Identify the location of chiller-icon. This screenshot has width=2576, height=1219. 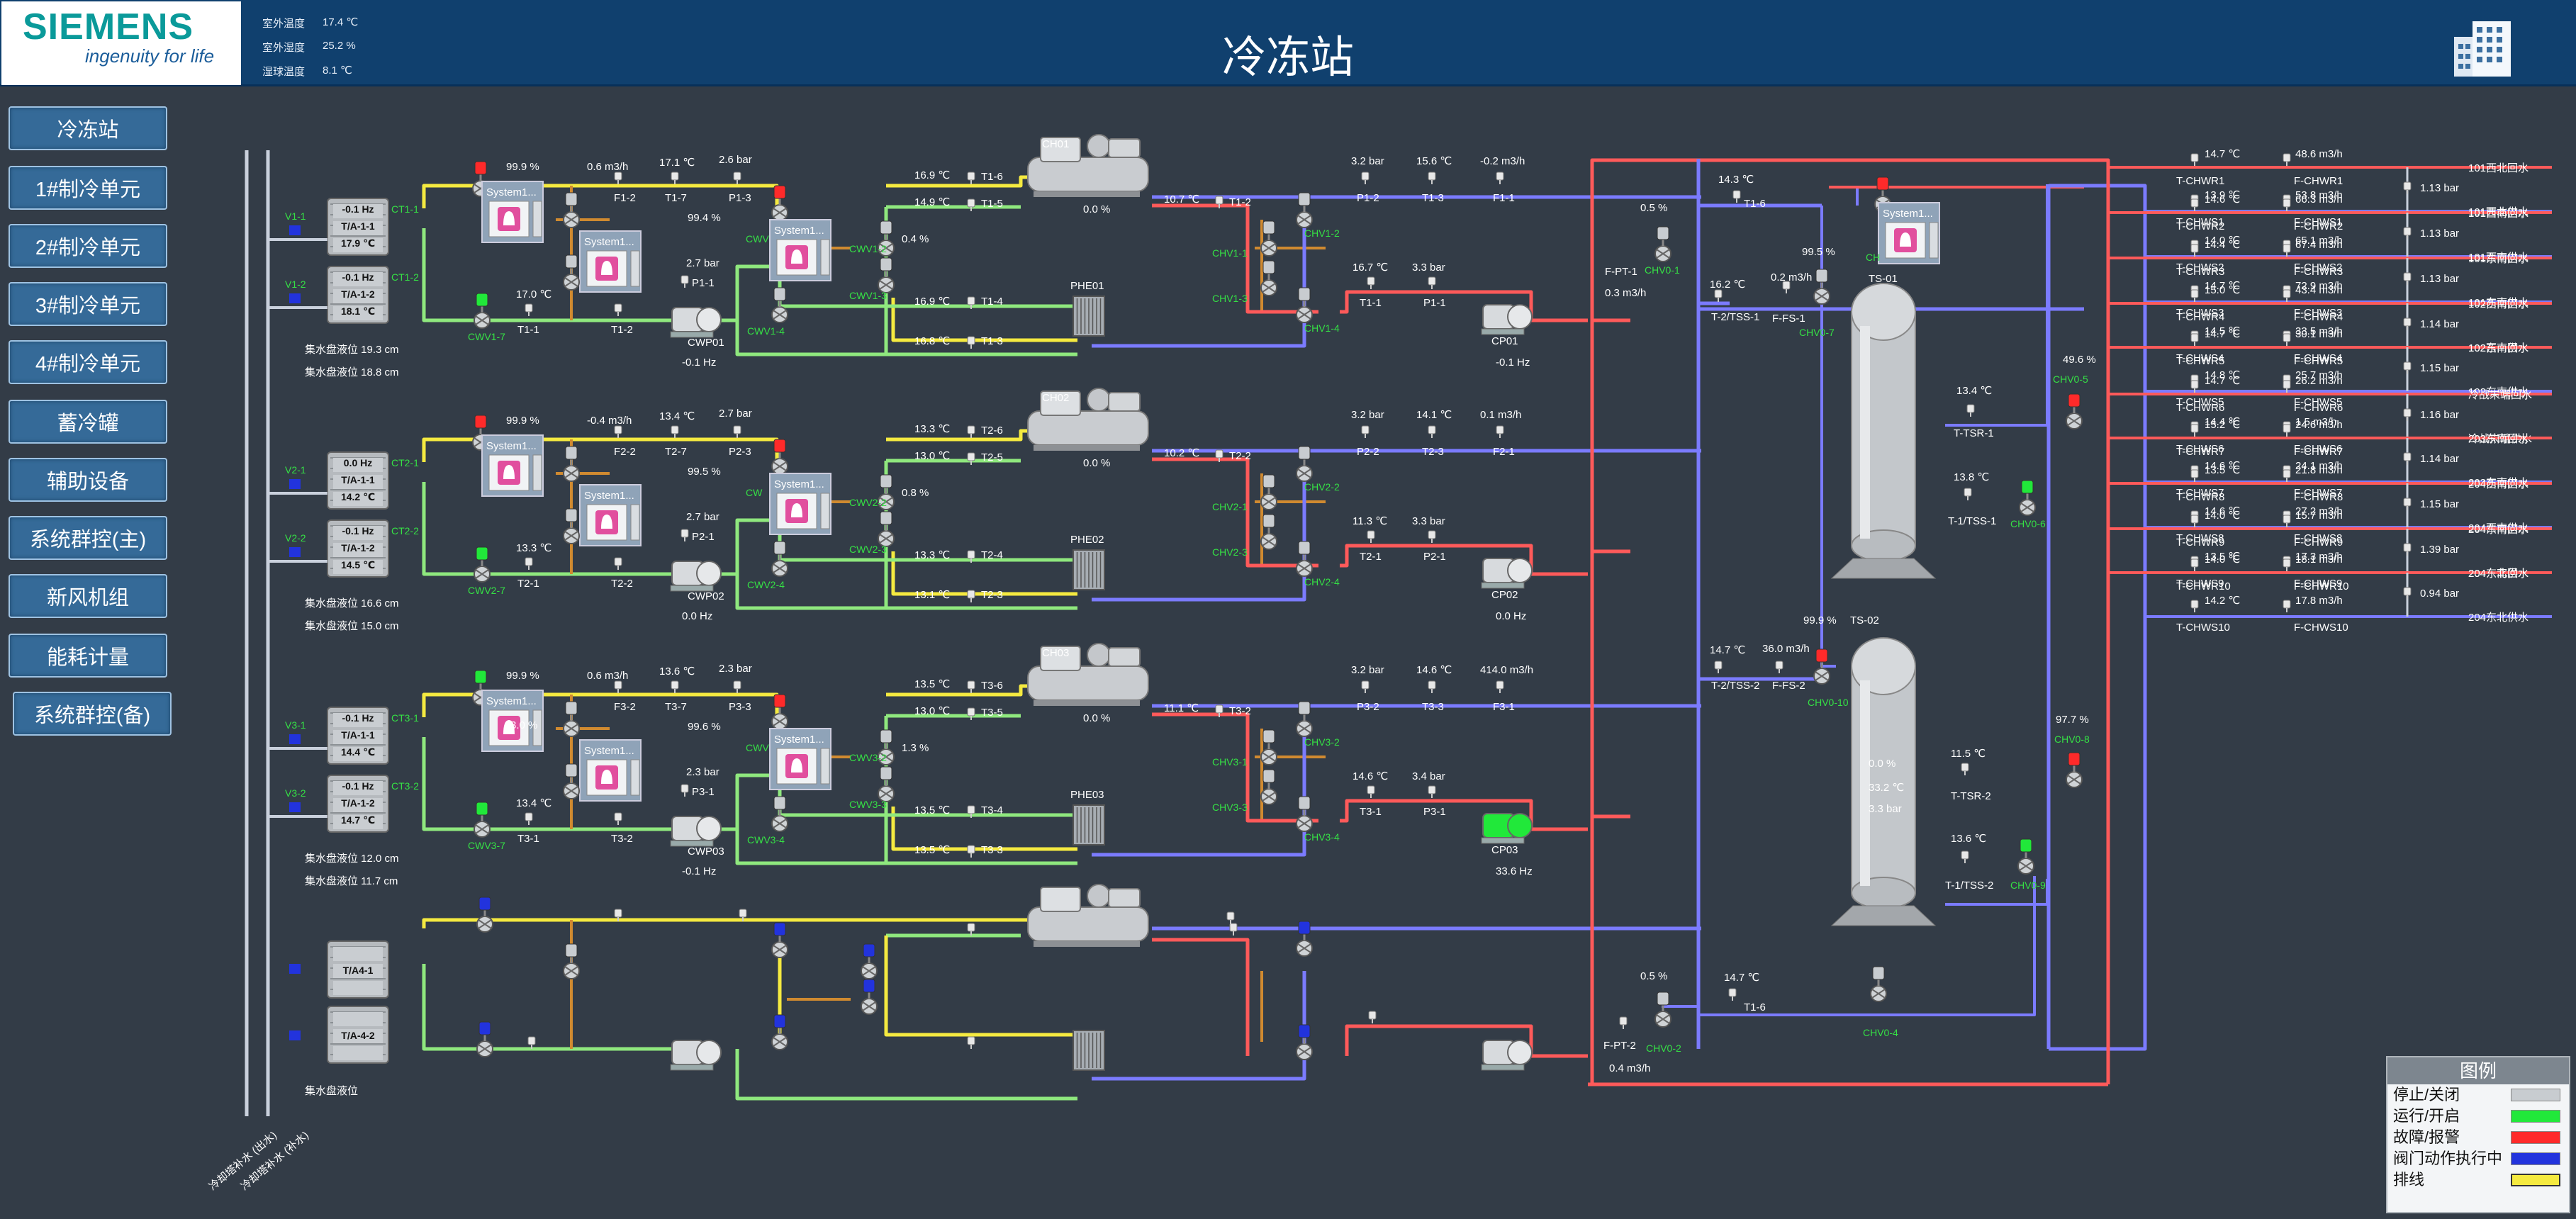
(1088, 915).